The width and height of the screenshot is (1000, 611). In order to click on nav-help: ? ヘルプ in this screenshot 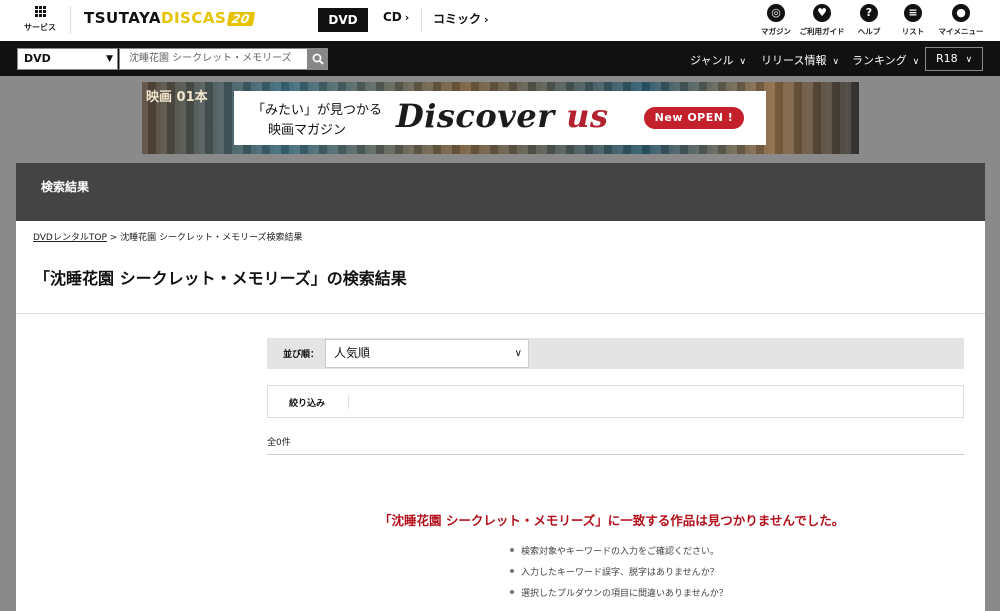, I will do `click(869, 20)`.